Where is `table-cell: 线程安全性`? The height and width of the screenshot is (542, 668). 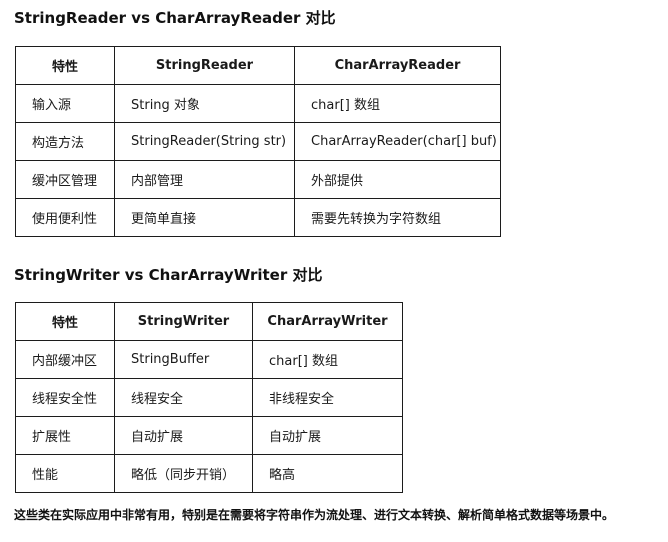 table-cell: 线程安全性 is located at coordinates (65, 397).